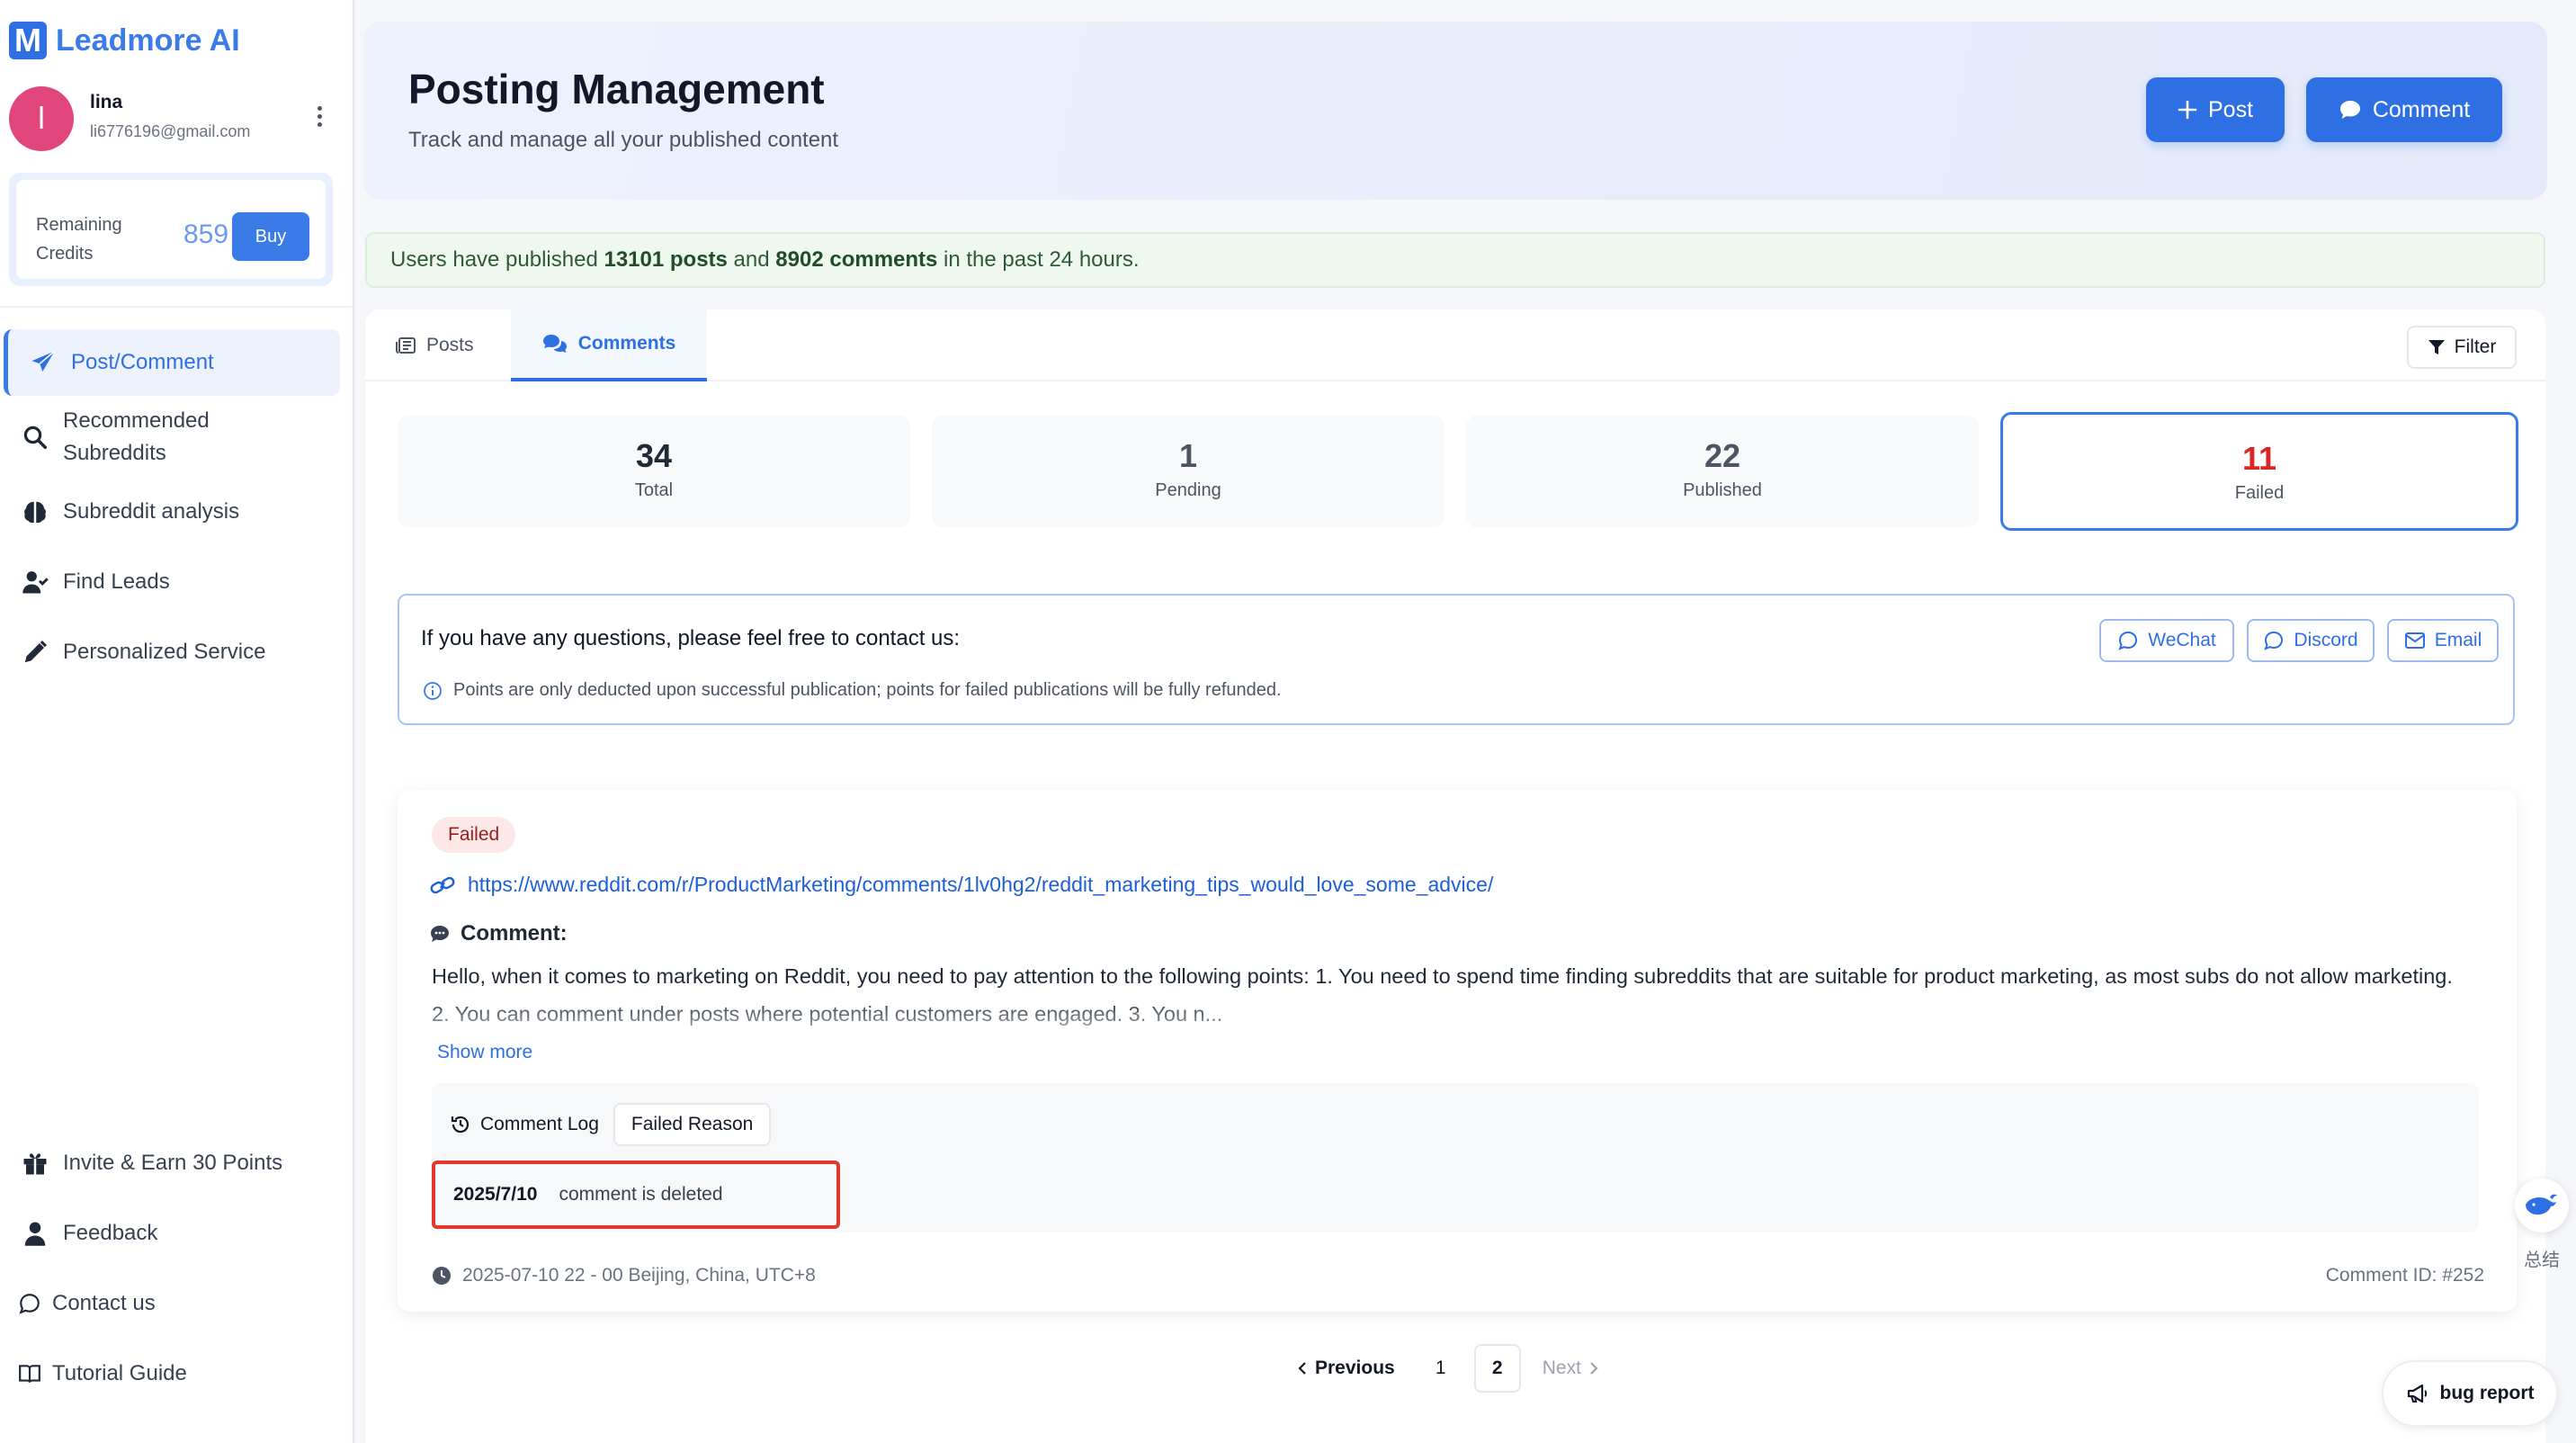 The height and width of the screenshot is (1443, 2576). I want to click on sidebar-item-recommended-subreddits: Recommended Subreddits, so click(172, 437).